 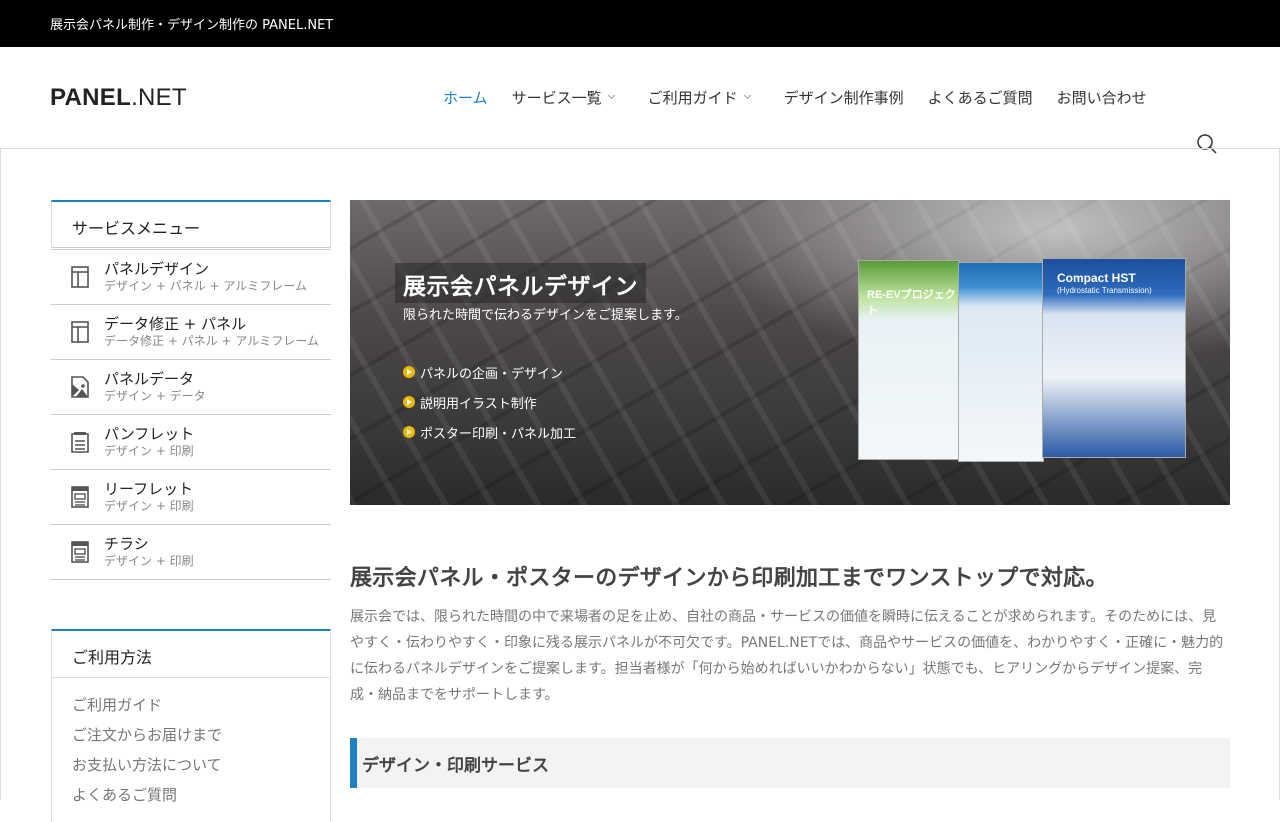 What do you see at coordinates (126, 544) in the screenshot?
I see `menu-label: チラシ` at bounding box center [126, 544].